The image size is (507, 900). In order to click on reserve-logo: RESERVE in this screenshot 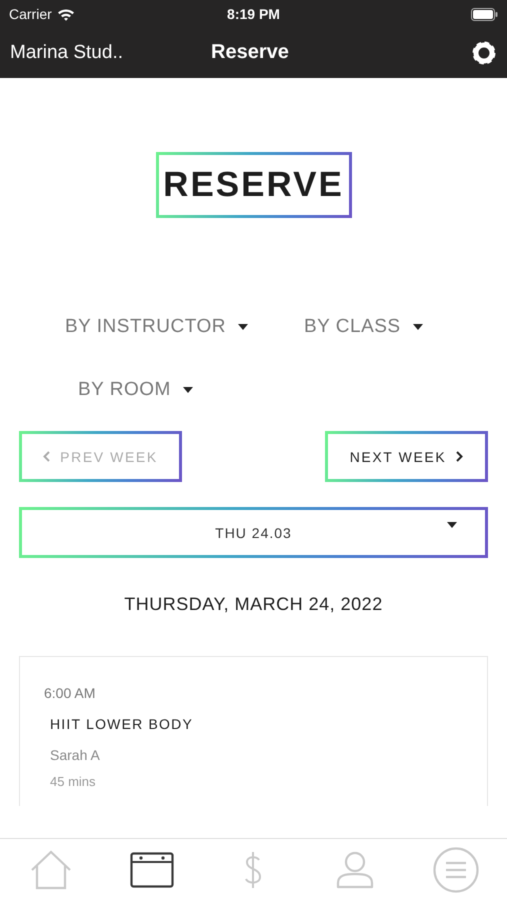, I will do `click(254, 185)`.